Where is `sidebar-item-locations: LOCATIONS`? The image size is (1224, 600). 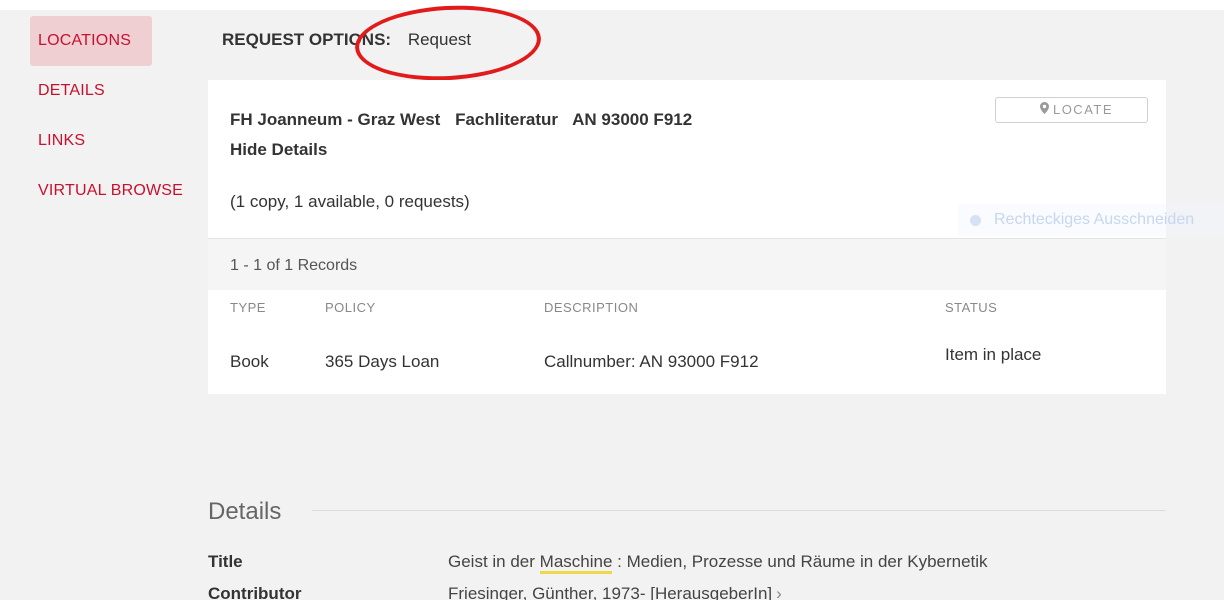
sidebar-item-locations: LOCATIONS is located at coordinates (91, 41).